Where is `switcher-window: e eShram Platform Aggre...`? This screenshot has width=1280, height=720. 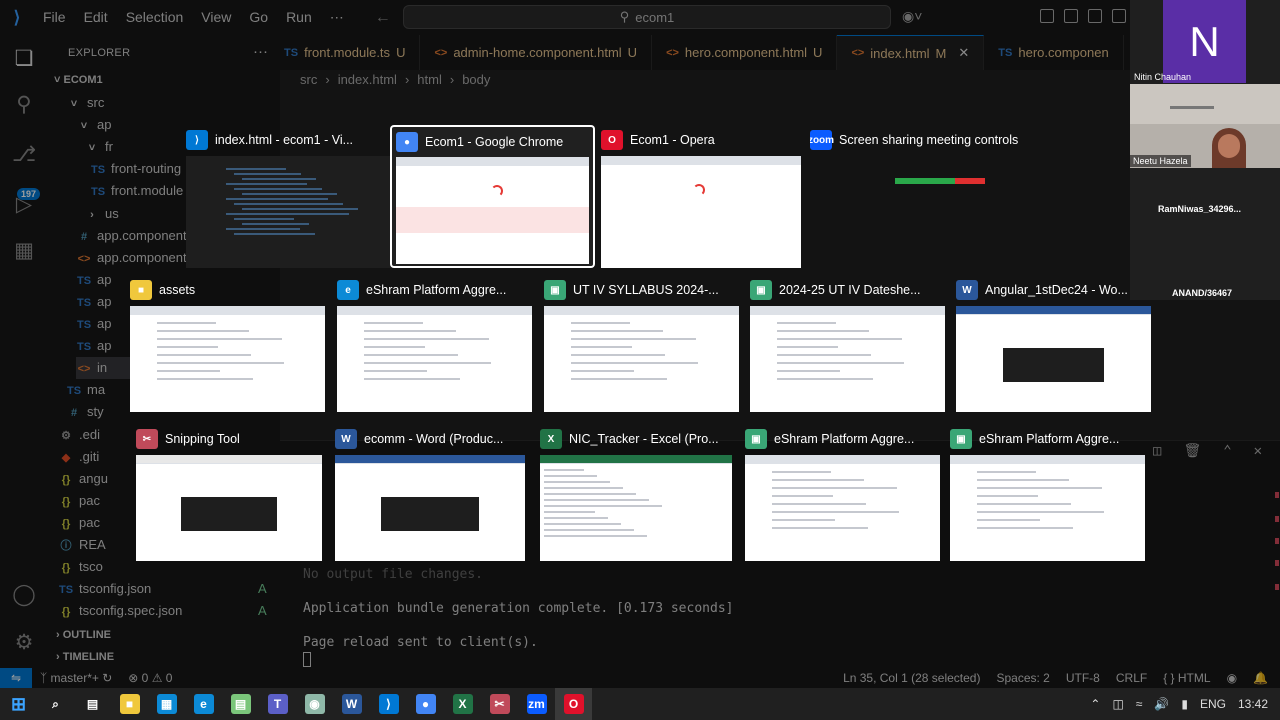
switcher-window: e eShram Platform Aggre... is located at coordinates (434, 345).